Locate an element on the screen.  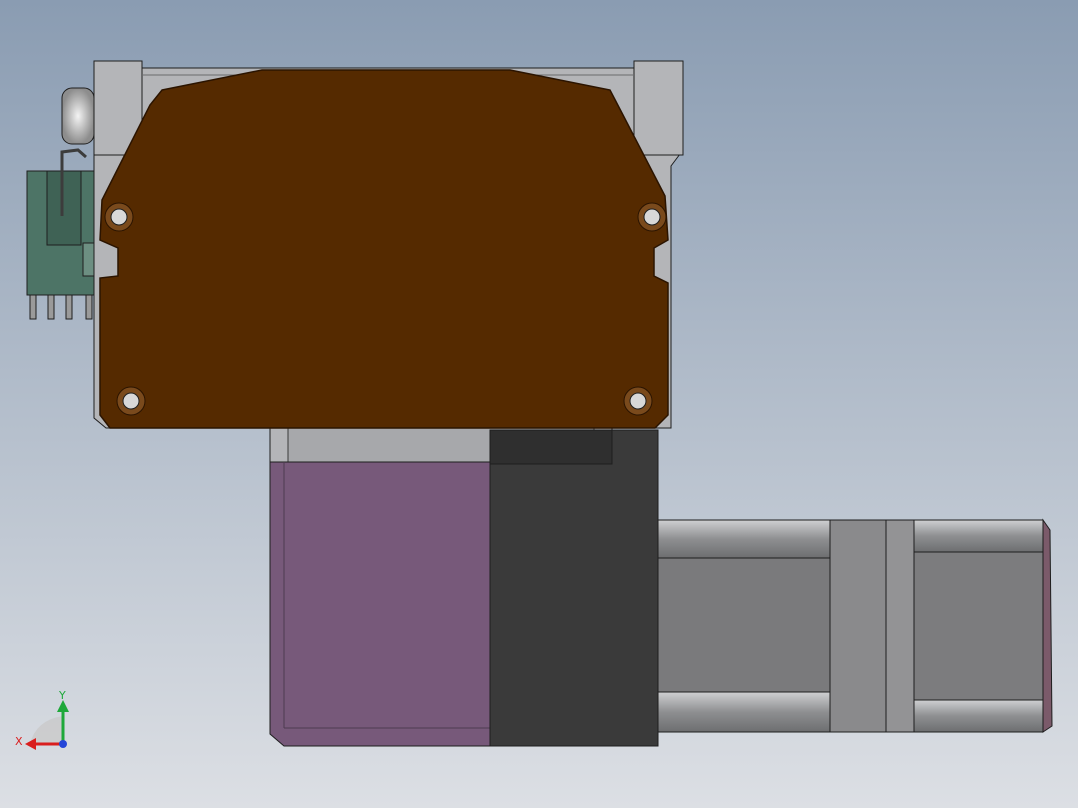
purple-motor is located at coordinates (380, 604).